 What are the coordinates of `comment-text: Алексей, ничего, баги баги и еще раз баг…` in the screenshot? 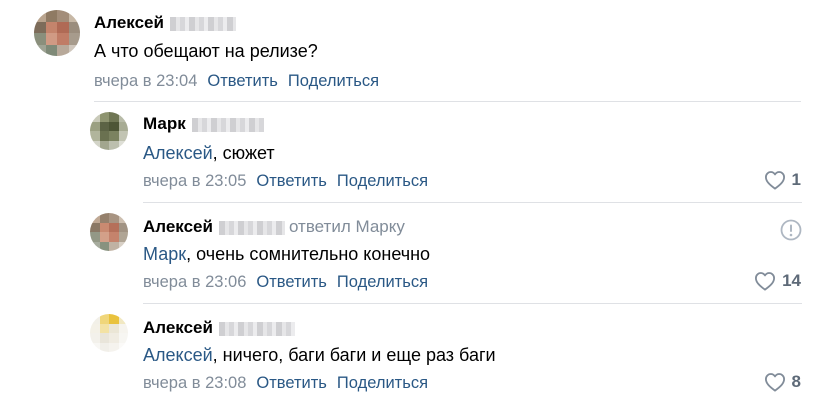 It's located at (319, 355).